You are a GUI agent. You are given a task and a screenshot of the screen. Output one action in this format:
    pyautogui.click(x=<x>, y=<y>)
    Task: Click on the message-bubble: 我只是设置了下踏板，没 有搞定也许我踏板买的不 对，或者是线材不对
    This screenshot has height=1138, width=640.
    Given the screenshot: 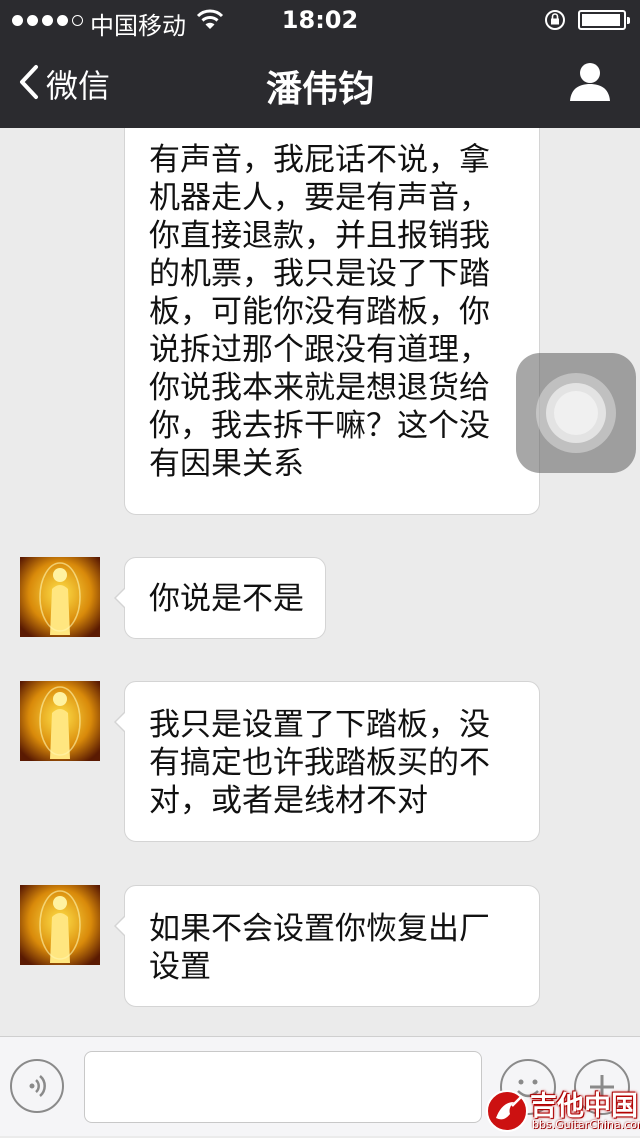 What is the action you would take?
    pyautogui.click(x=327, y=761)
    